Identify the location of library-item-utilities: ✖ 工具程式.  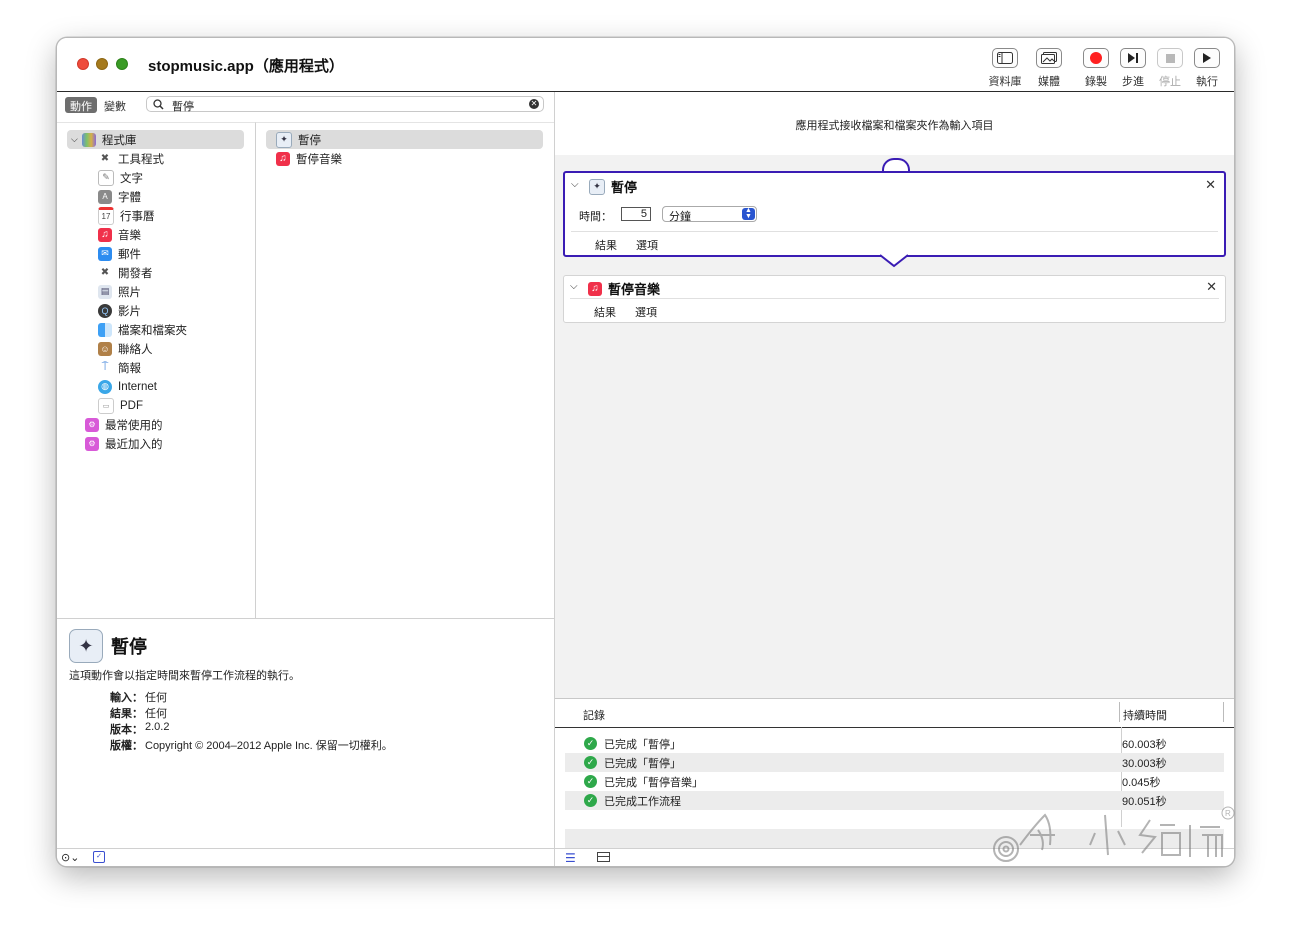
(131, 158).